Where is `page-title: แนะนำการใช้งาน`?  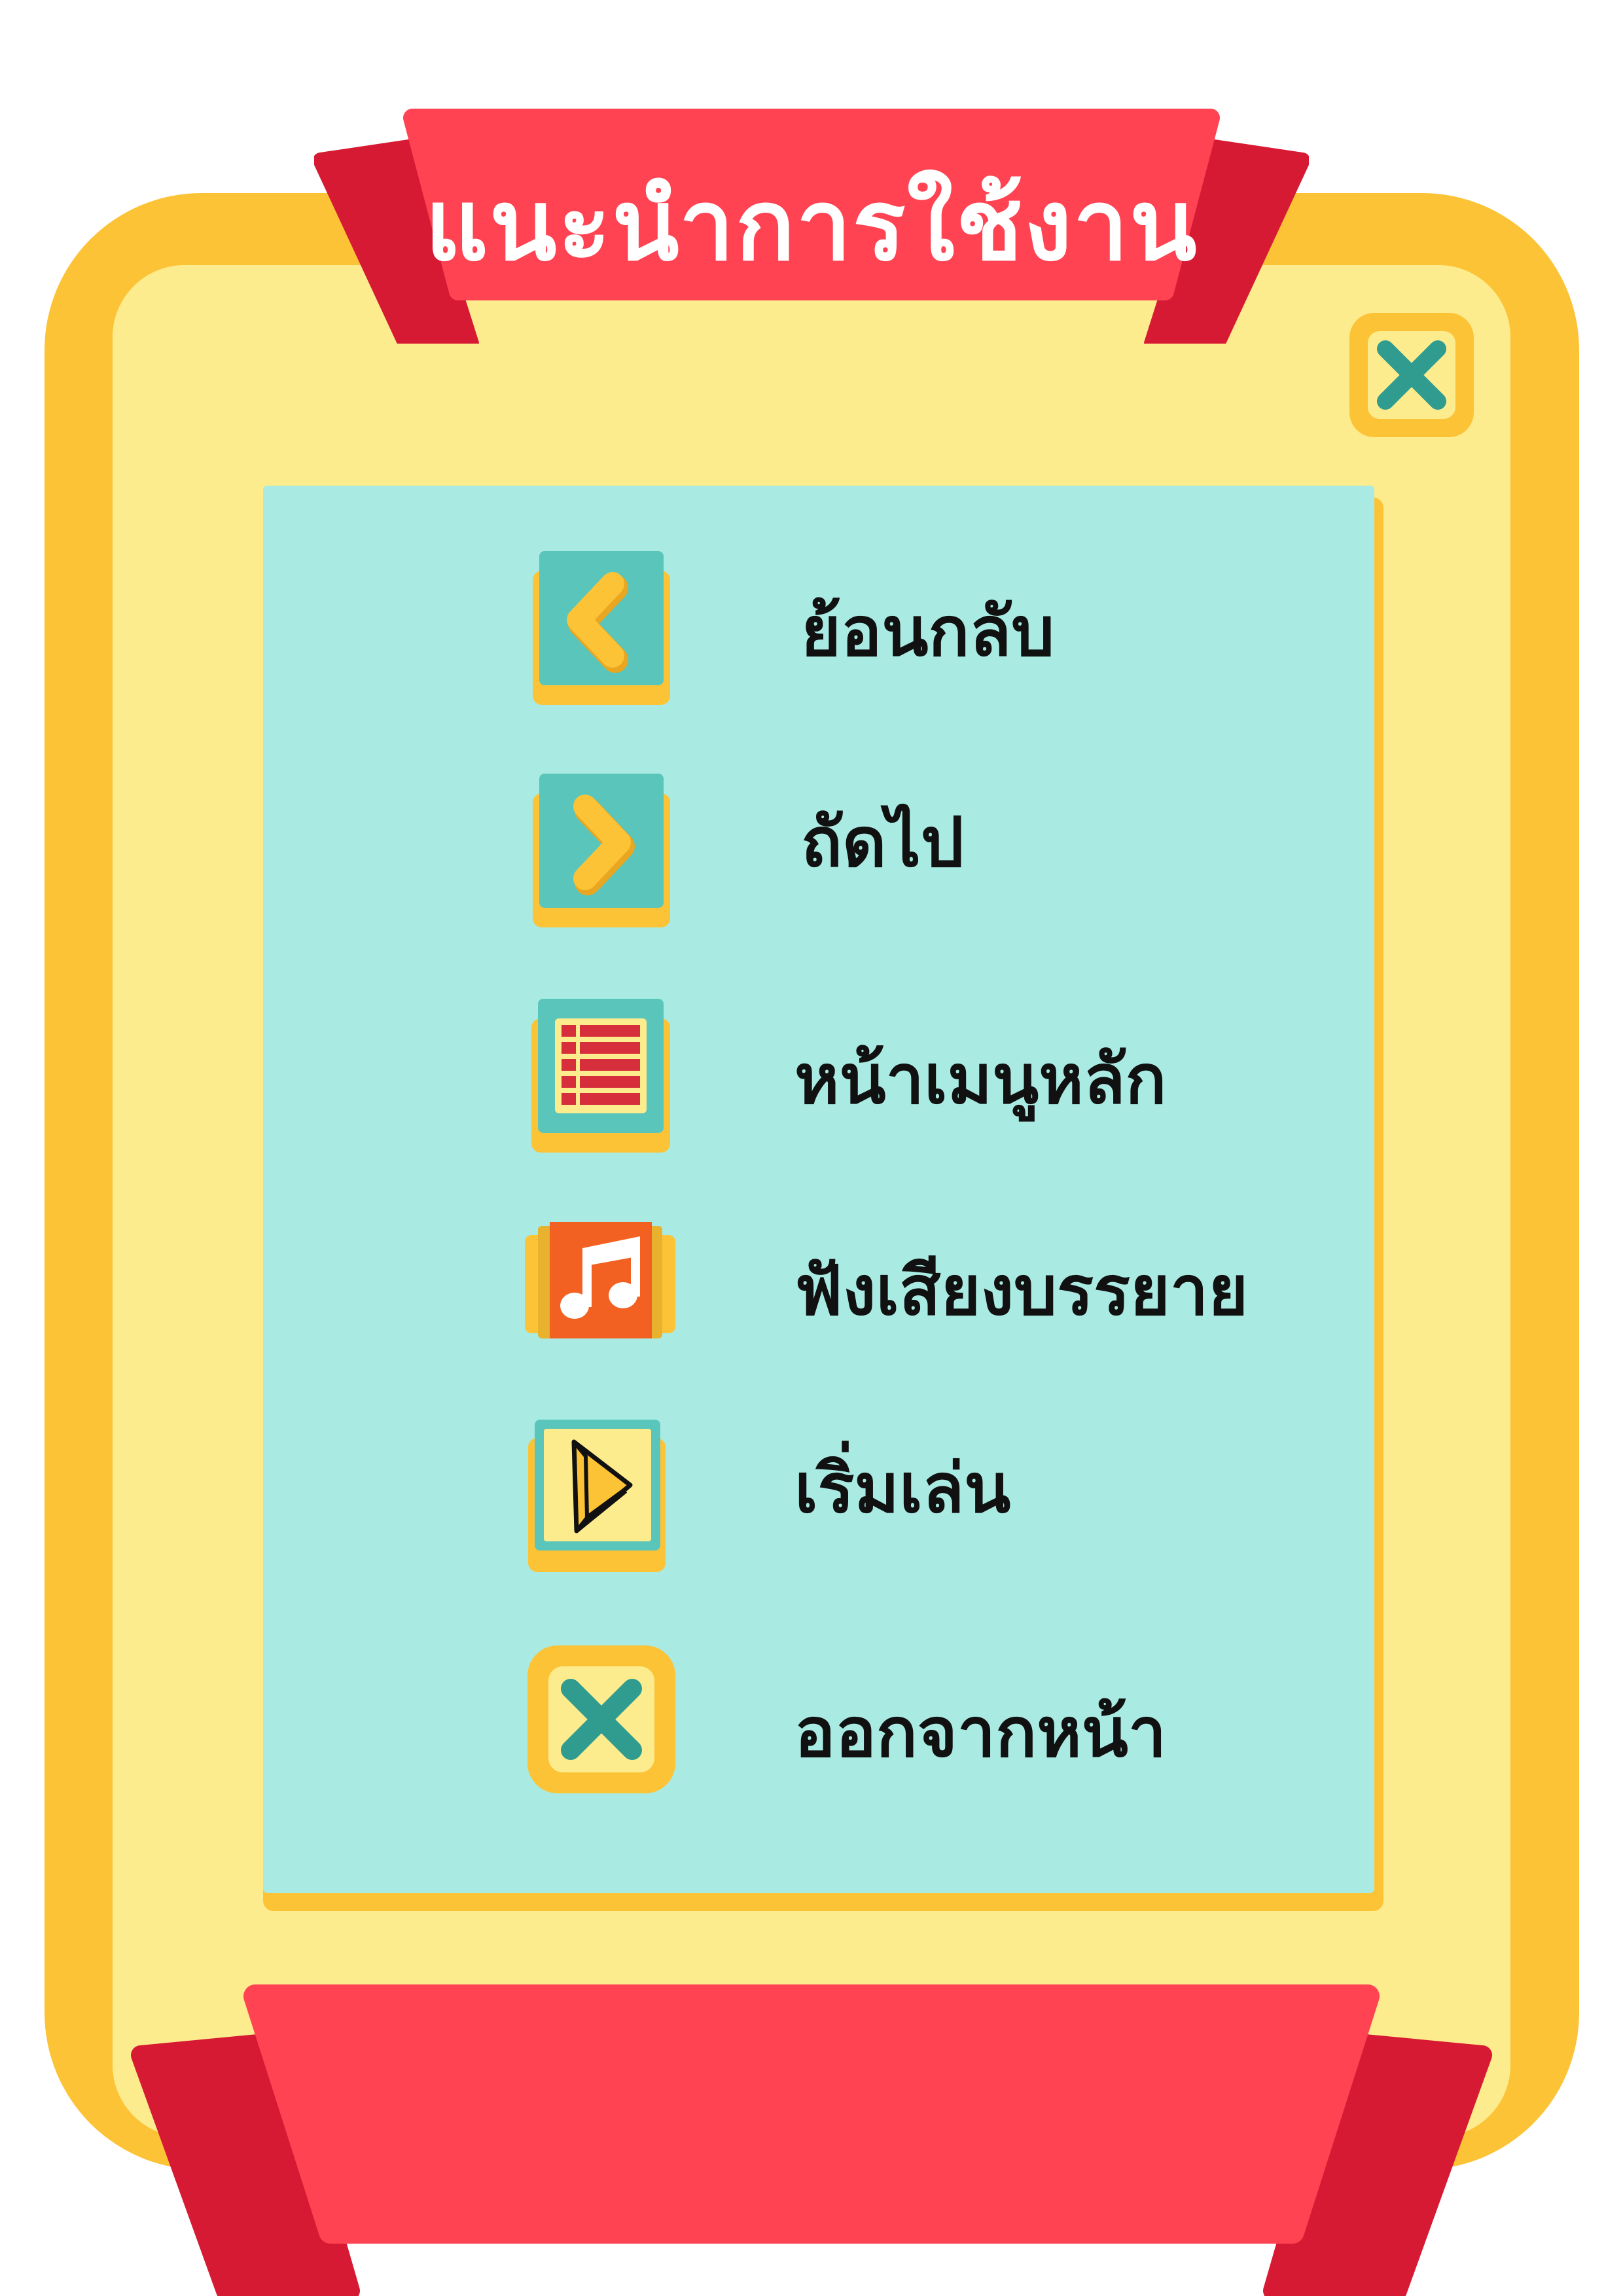
page-title: แนะนำการใช้งาน is located at coordinates (811, 226).